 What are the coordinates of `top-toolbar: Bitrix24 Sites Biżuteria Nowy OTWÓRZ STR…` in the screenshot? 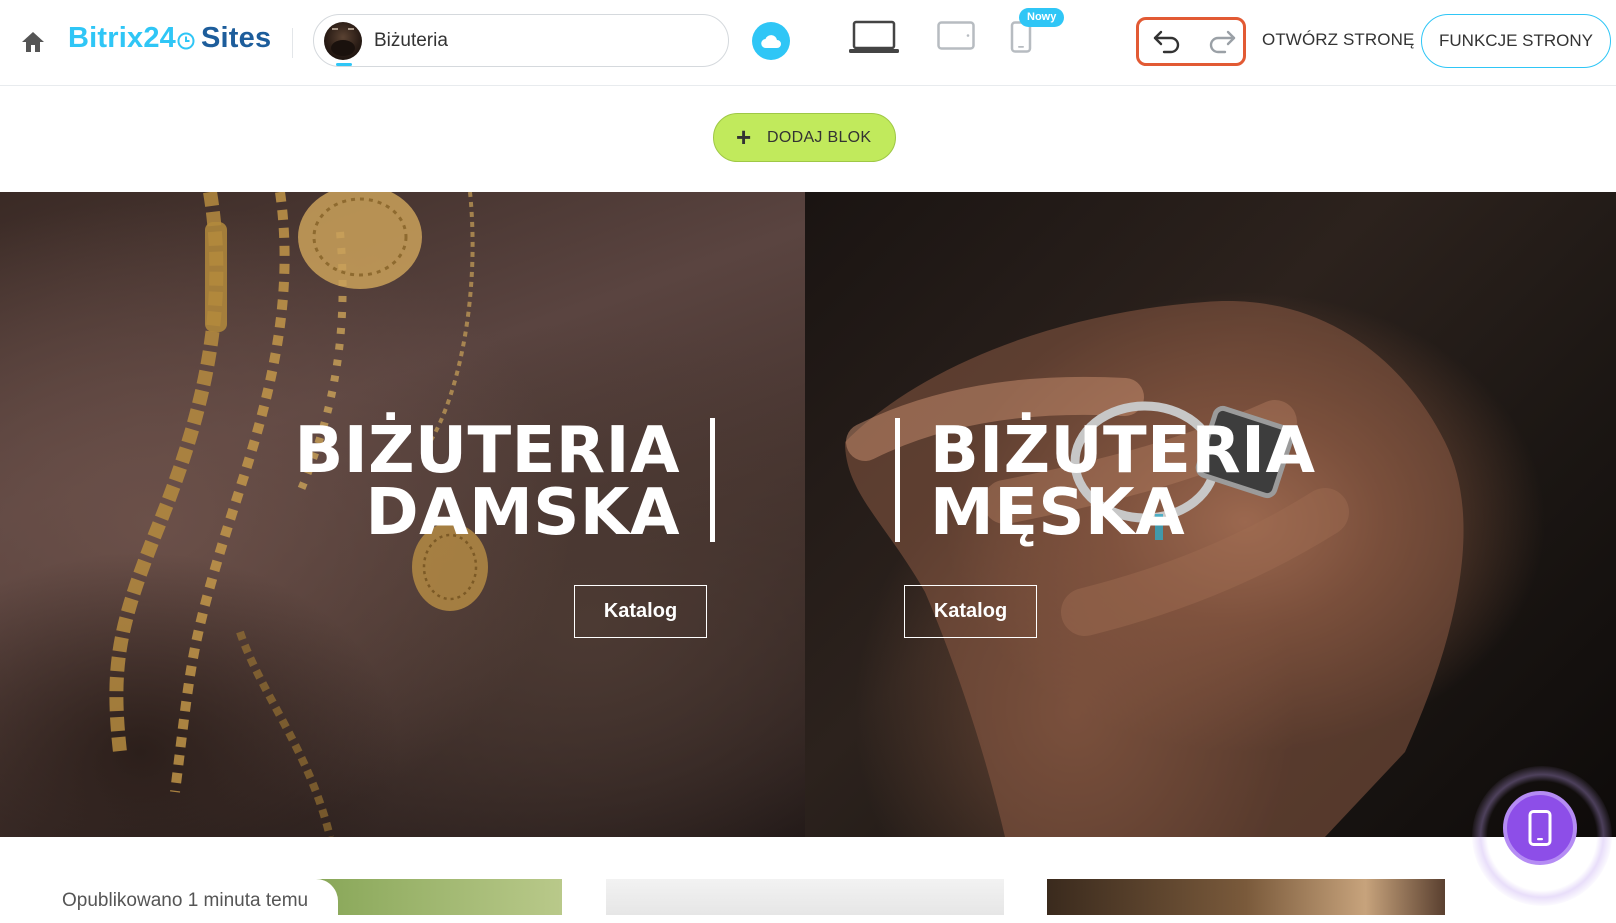 It's located at (808, 43).